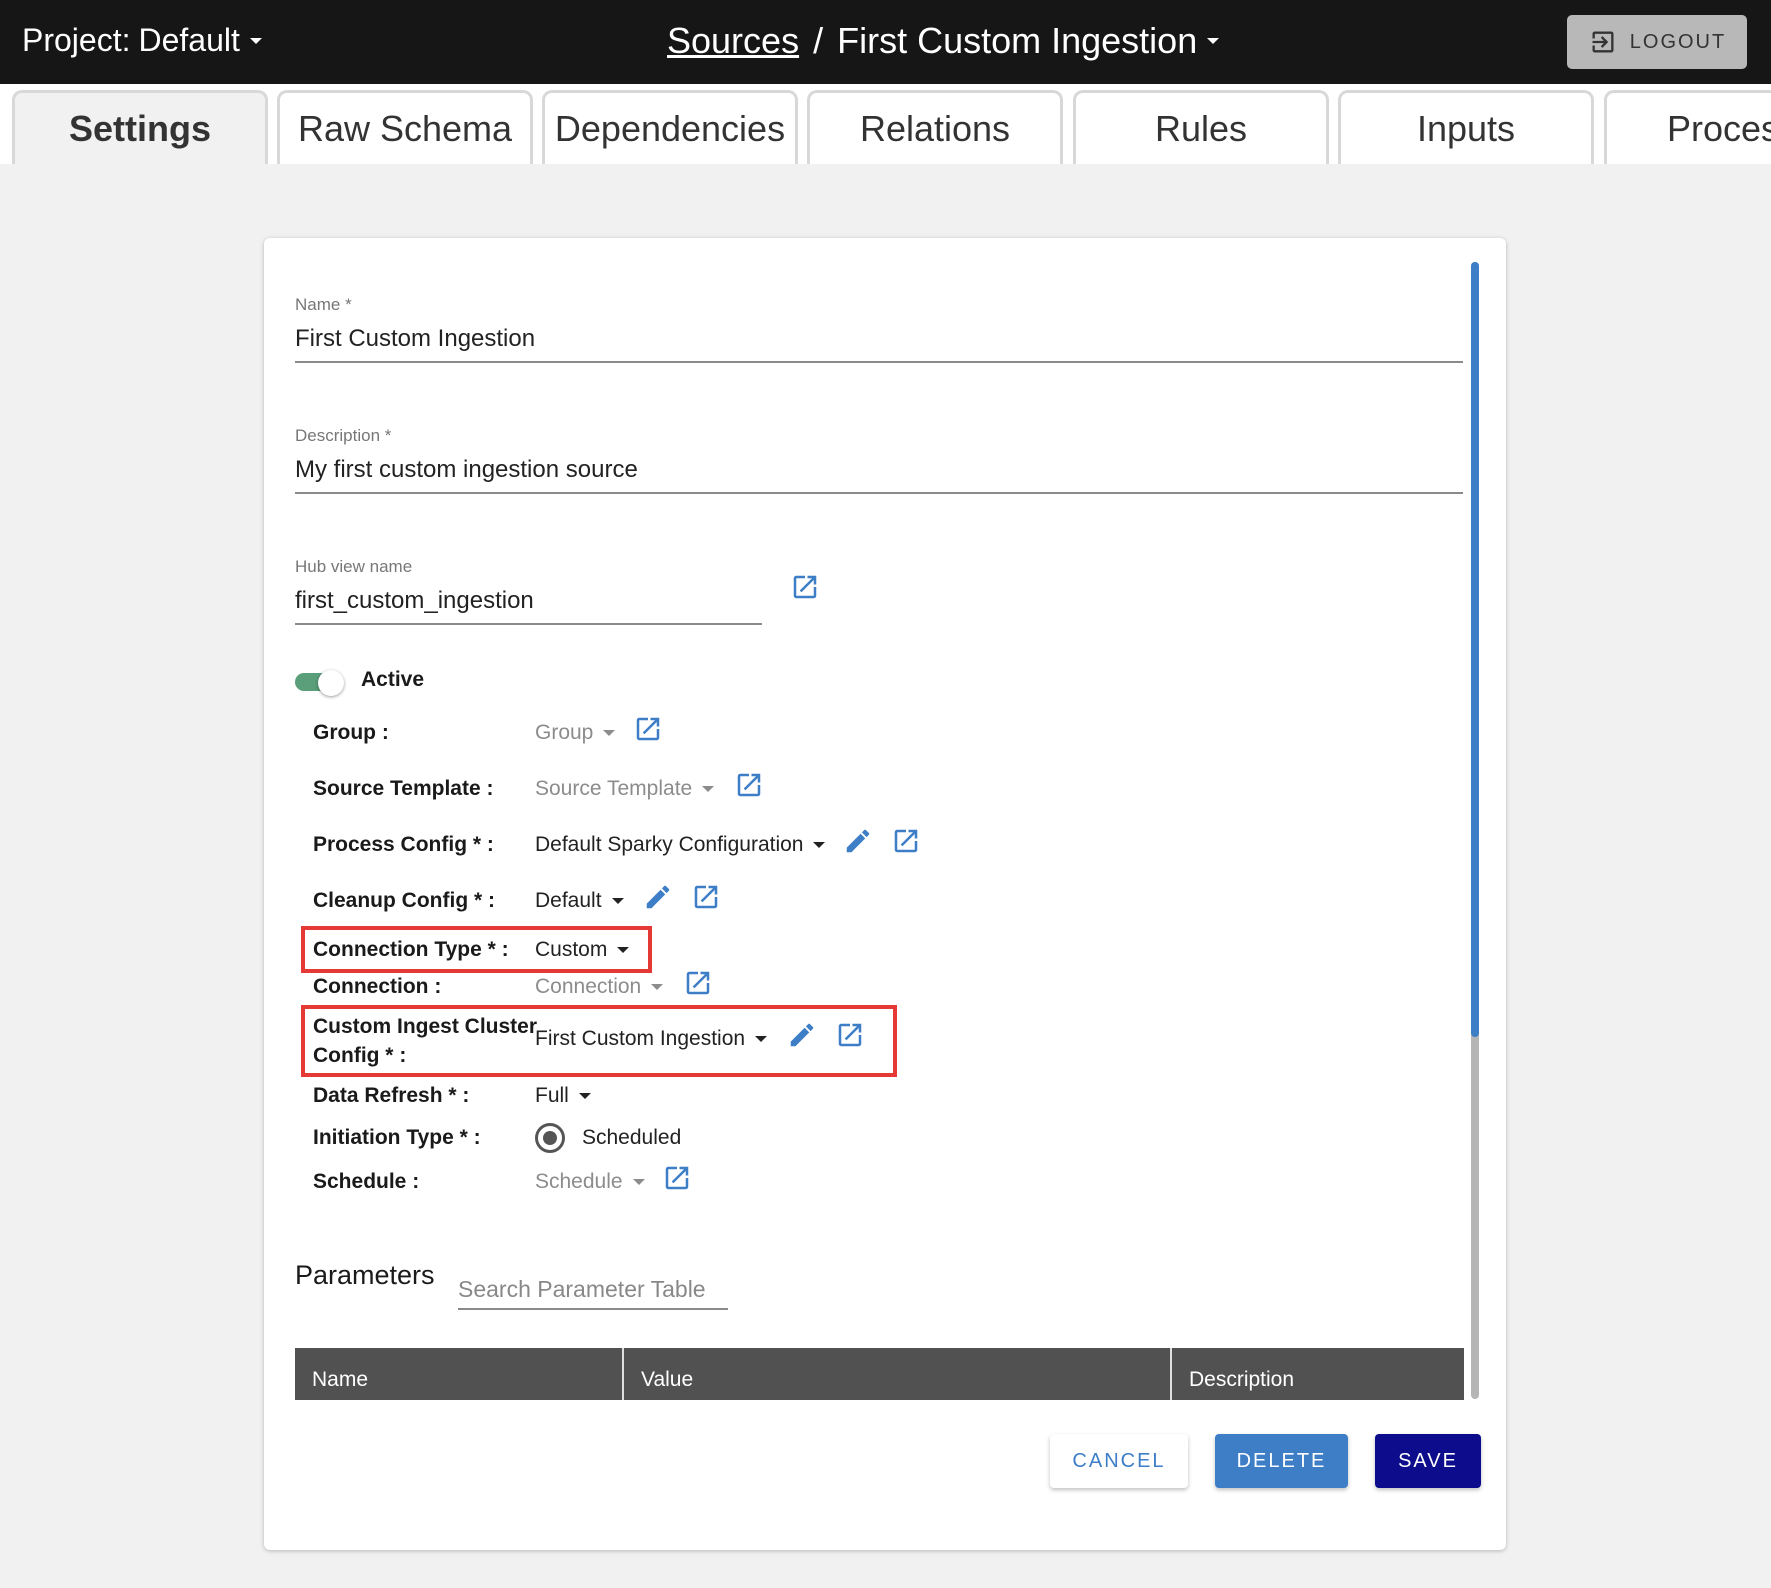 The image size is (1771, 1588). Describe the element at coordinates (614, 788) in the screenshot. I see `source-template-select-value: Source Template` at that location.